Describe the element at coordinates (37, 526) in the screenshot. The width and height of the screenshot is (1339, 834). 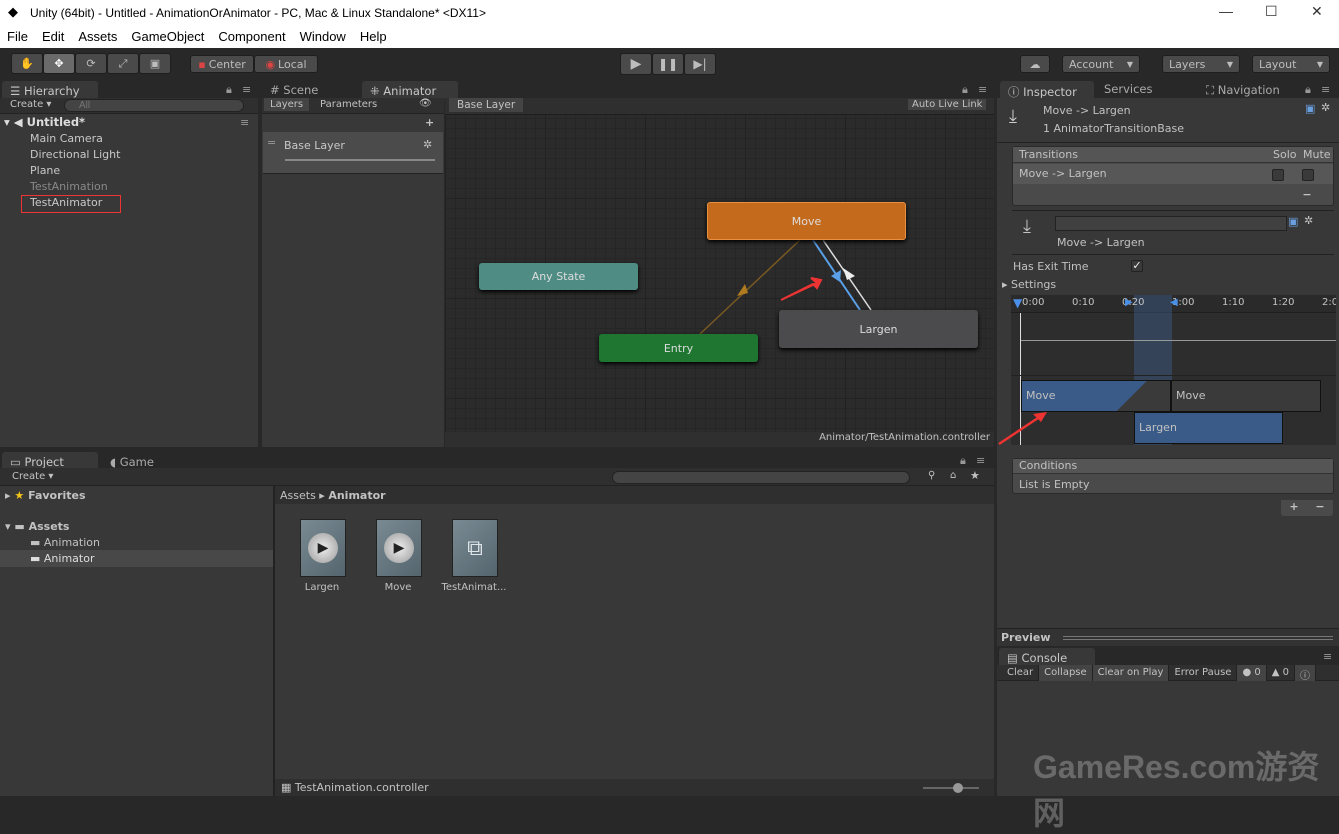
I see `tree-assets: ▾ ▬ Assets` at that location.